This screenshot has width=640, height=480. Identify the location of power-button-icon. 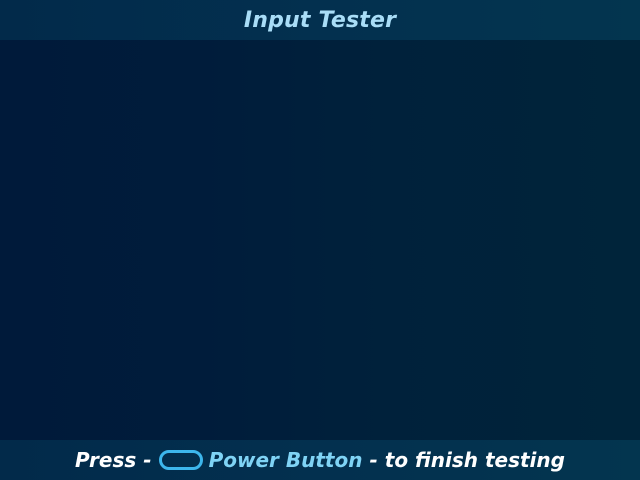
(180, 460).